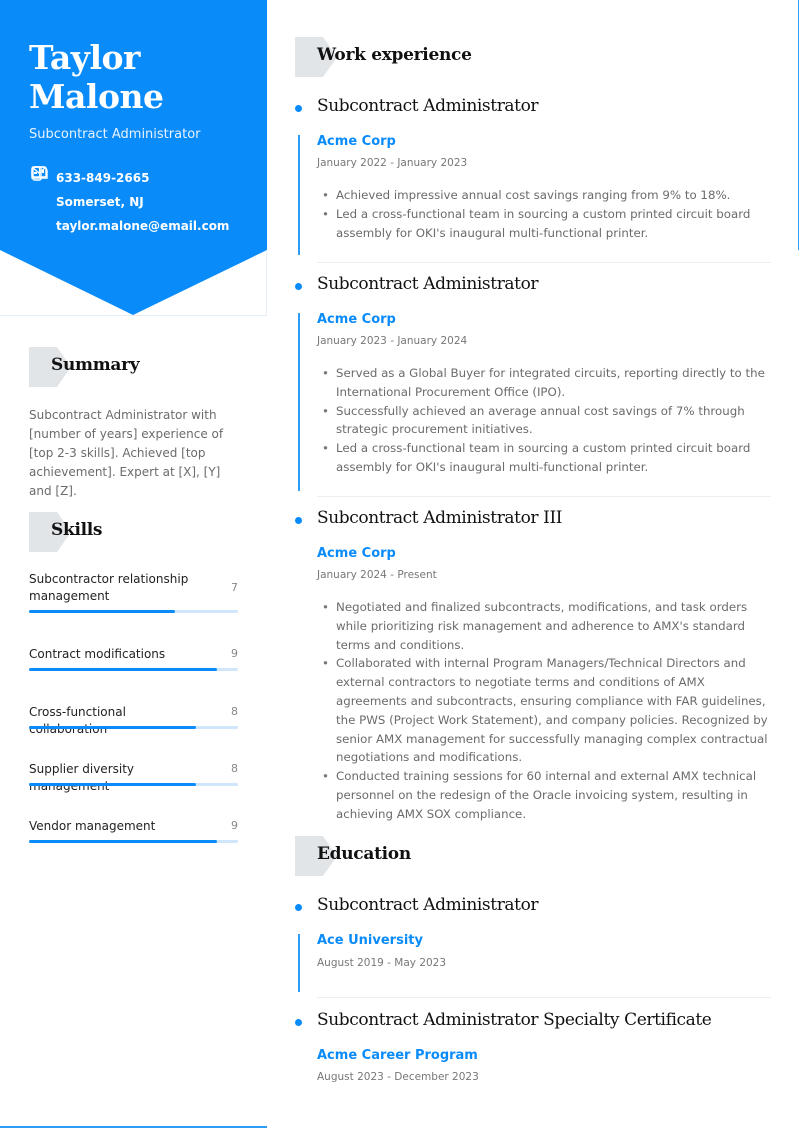  I want to click on work-heading: Work experience, so click(394, 55).